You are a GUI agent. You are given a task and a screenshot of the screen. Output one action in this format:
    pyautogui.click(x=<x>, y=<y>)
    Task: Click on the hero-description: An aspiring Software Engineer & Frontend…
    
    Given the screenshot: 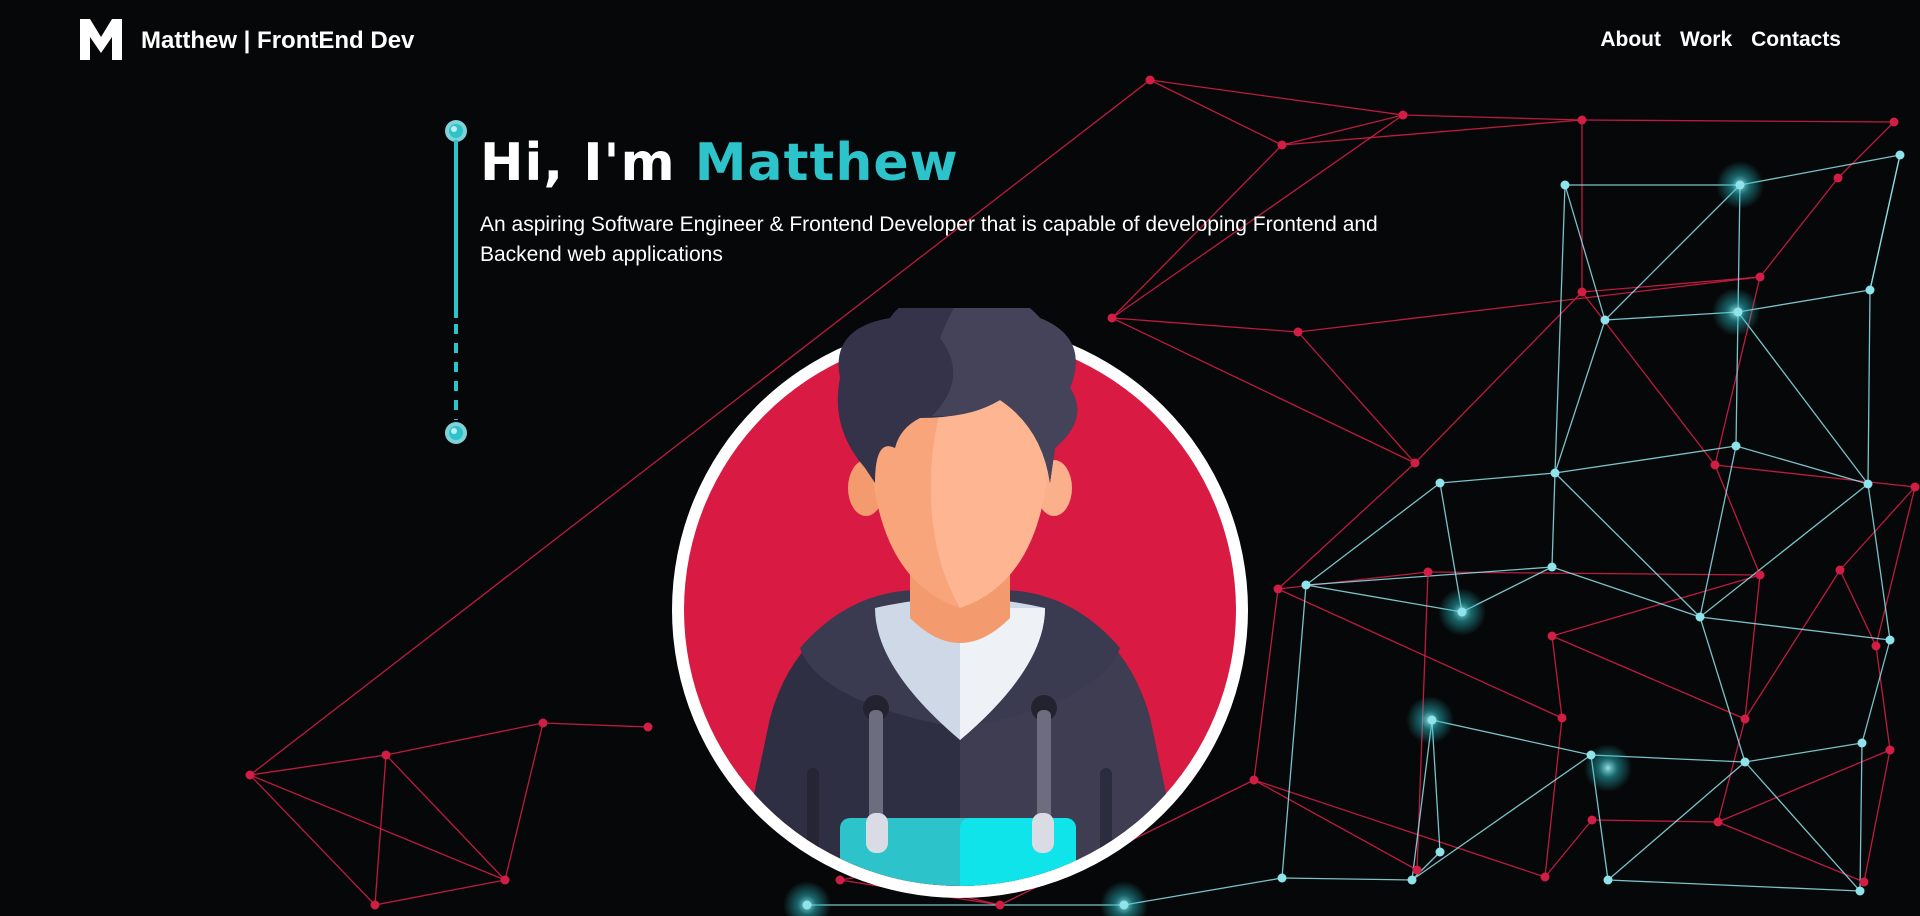 What is the action you would take?
    pyautogui.click(x=929, y=239)
    